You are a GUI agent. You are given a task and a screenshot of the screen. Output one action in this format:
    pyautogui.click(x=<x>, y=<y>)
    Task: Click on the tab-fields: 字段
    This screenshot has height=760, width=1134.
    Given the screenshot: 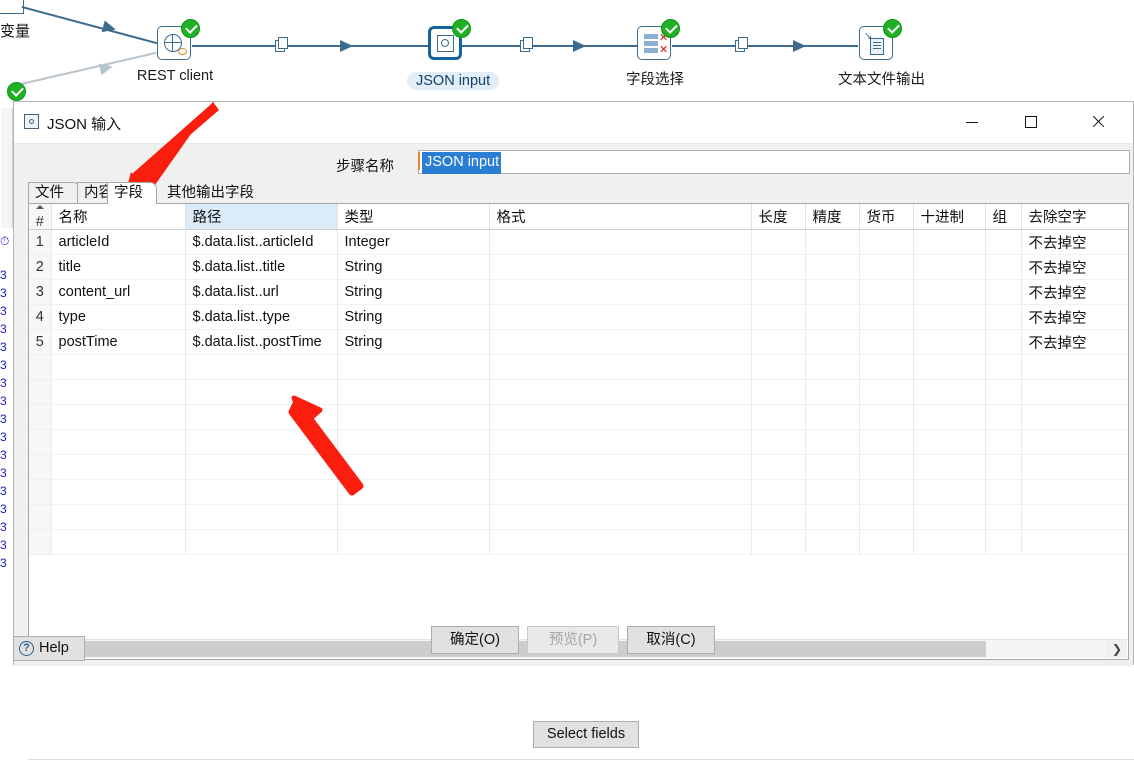 What is the action you would take?
    pyautogui.click(x=132, y=193)
    